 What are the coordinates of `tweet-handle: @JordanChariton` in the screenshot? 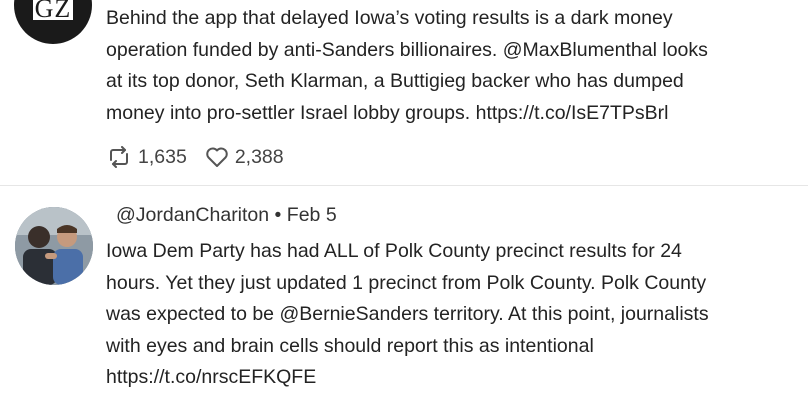 It's located at (192, 215).